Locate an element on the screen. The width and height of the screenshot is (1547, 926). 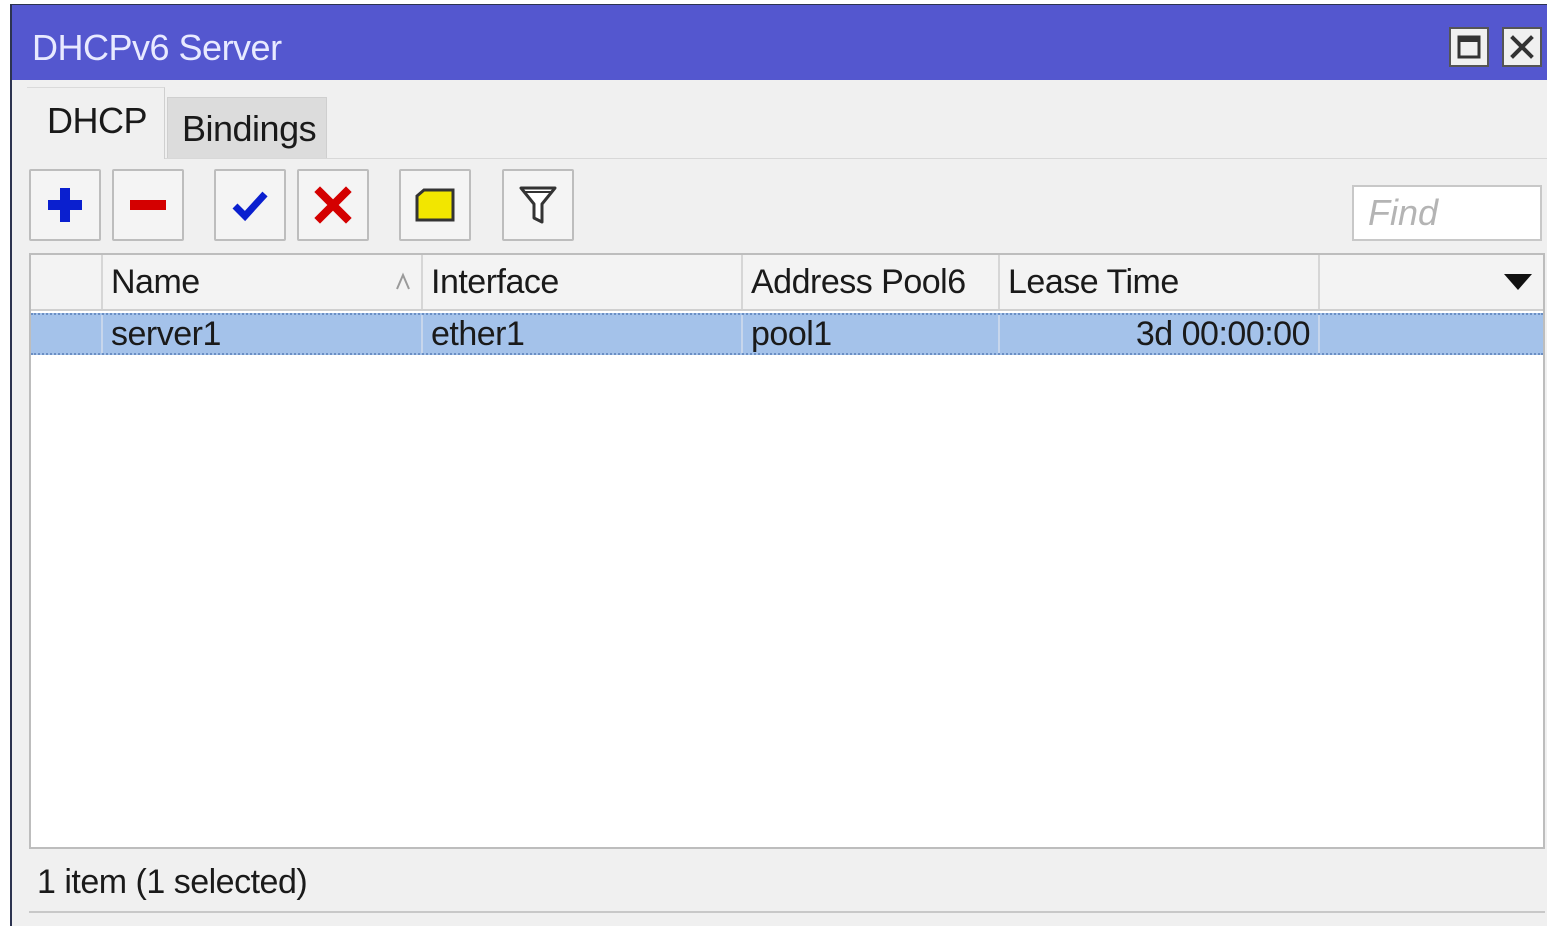
column-menu-dropdown-icon is located at coordinates (1518, 282).